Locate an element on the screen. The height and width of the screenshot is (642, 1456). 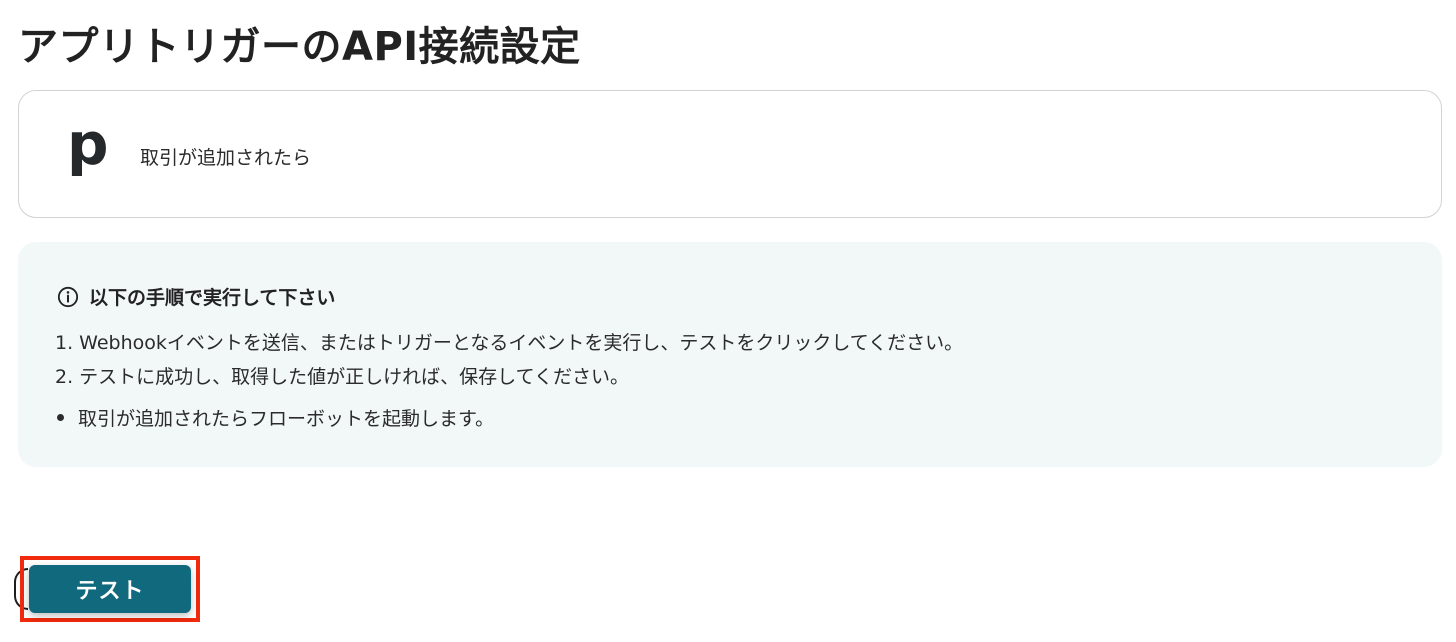
bullet-dot-icon is located at coordinates (60, 417).